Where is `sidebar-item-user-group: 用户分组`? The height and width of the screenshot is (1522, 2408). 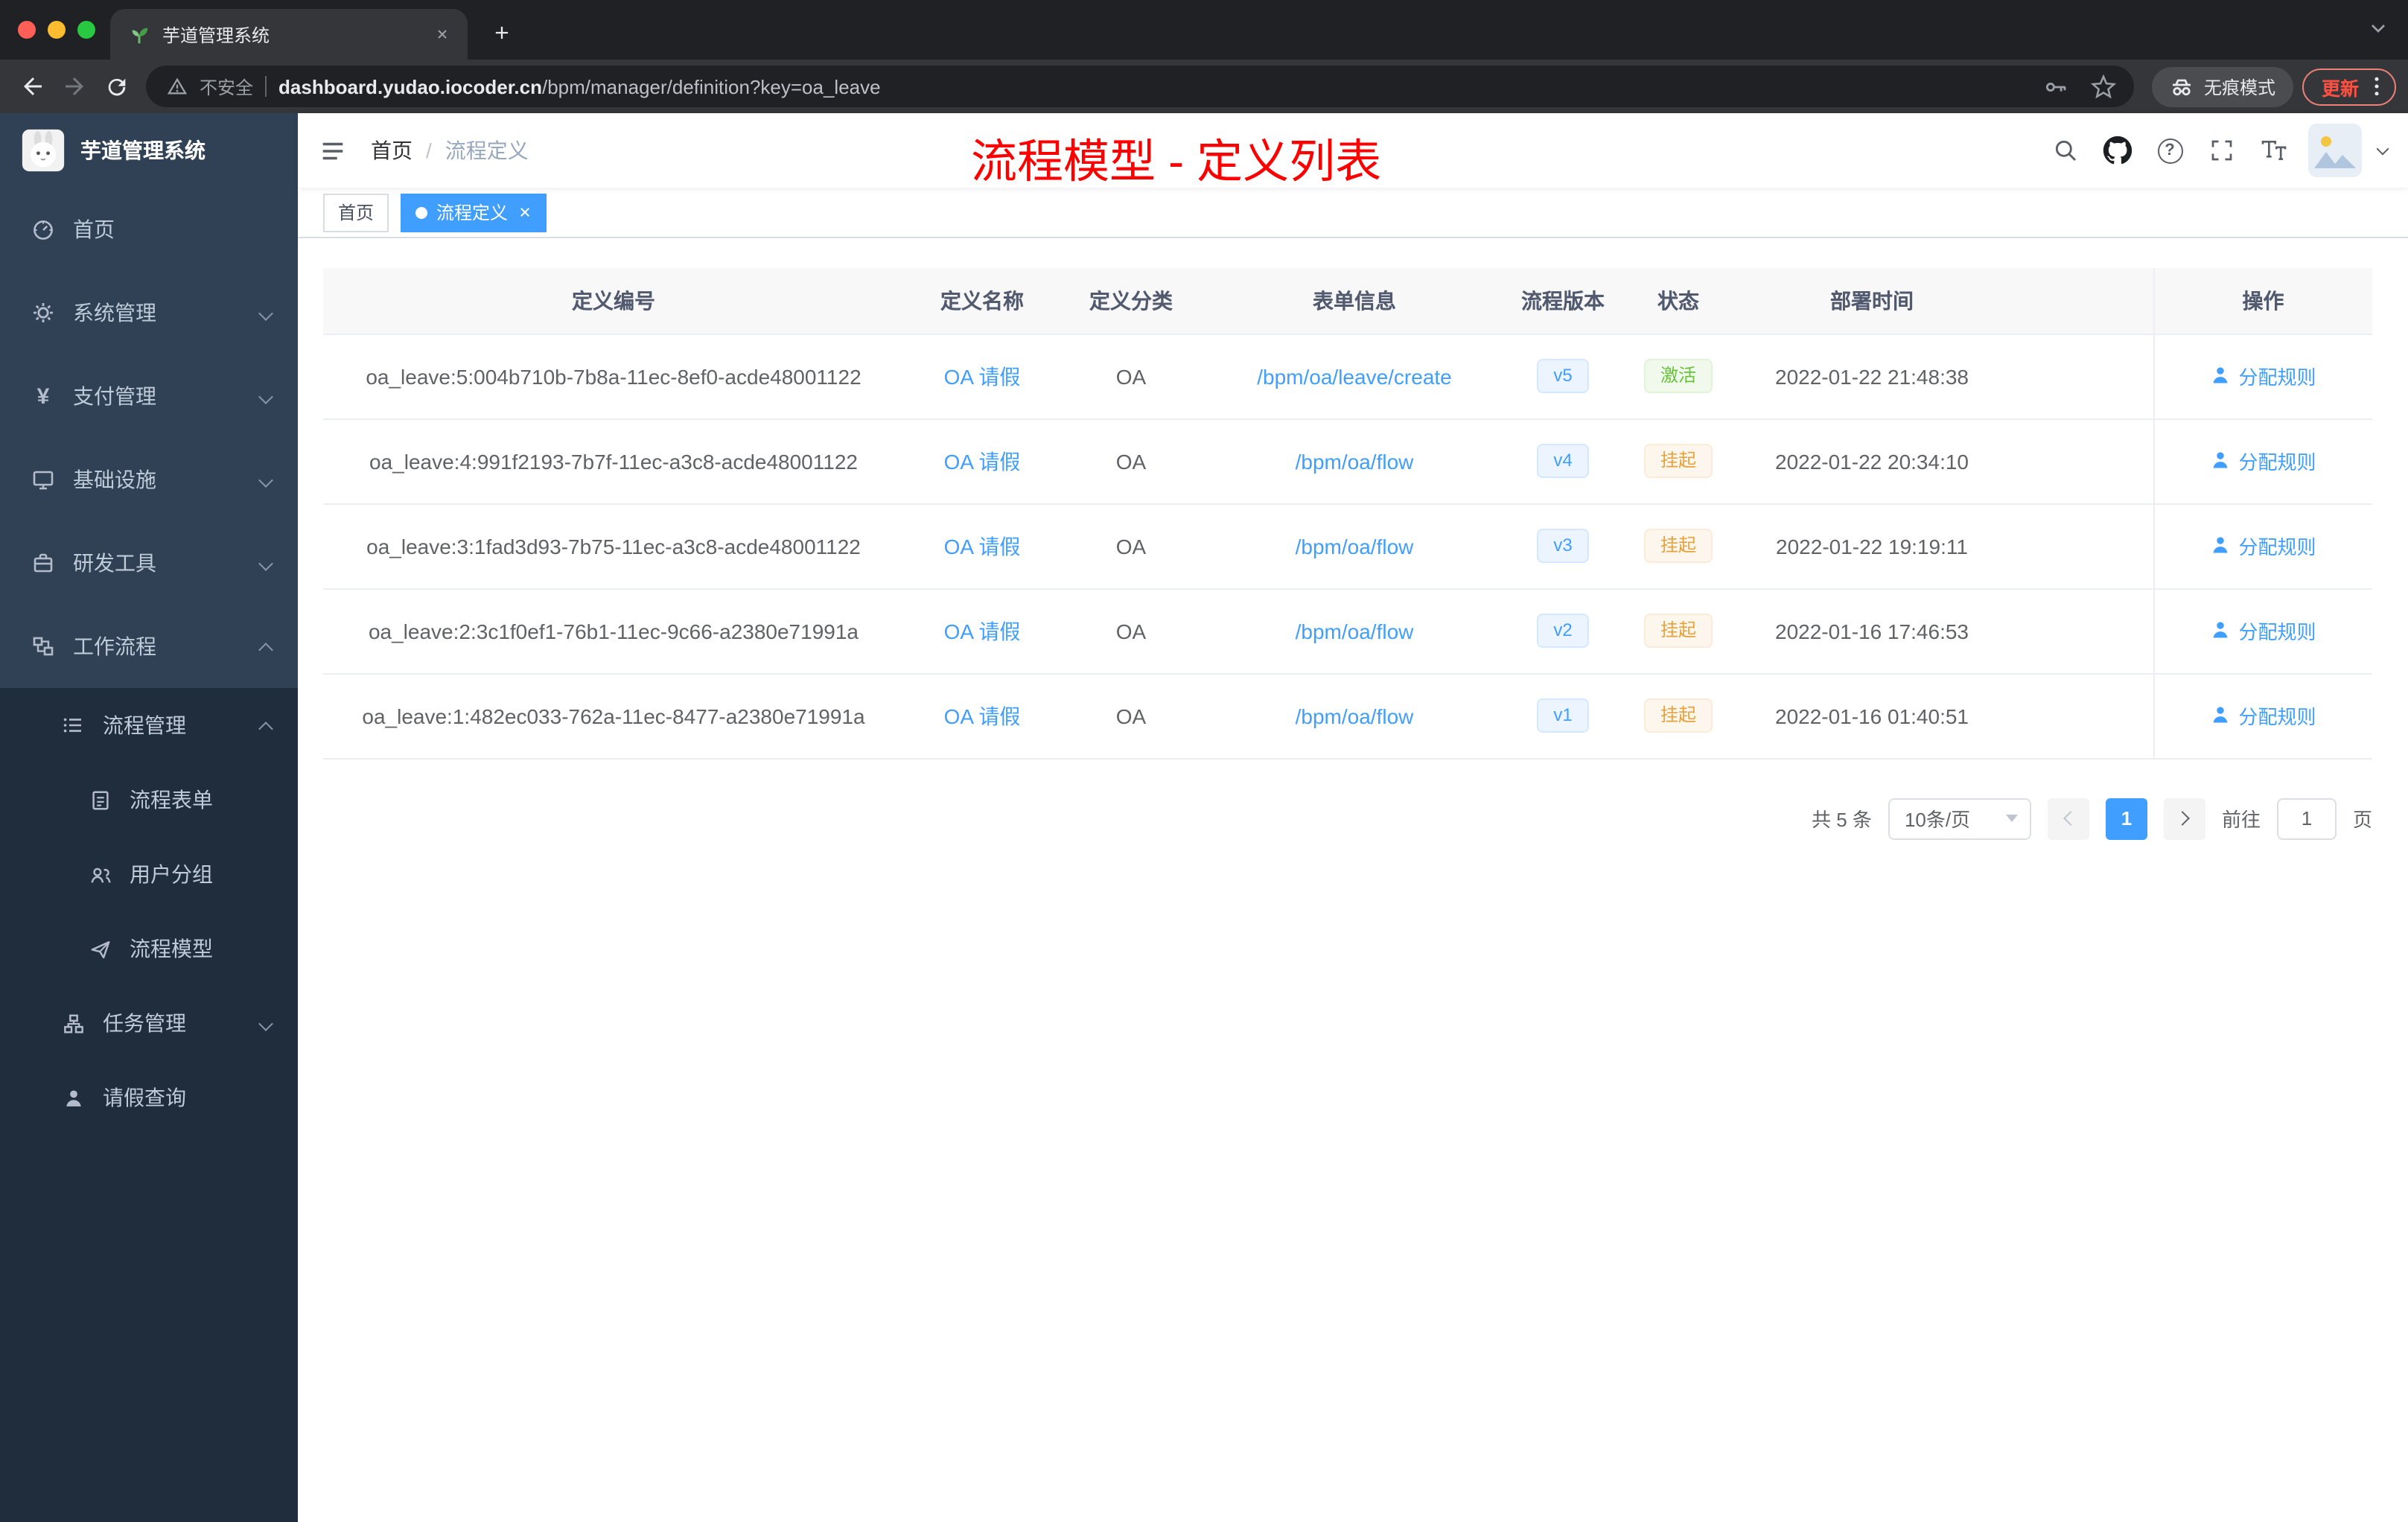 sidebar-item-user-group: 用户分组 is located at coordinates (149, 874).